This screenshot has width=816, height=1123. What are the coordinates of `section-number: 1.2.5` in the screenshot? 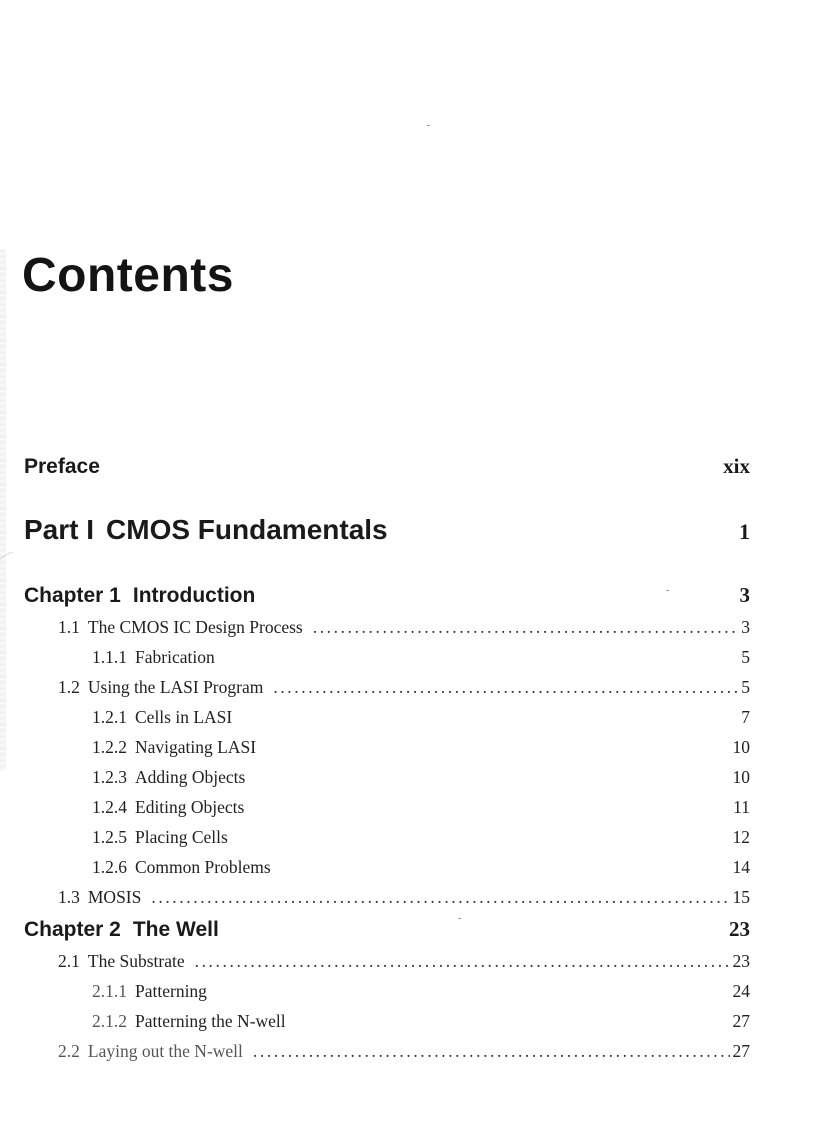 It's located at (109, 837).